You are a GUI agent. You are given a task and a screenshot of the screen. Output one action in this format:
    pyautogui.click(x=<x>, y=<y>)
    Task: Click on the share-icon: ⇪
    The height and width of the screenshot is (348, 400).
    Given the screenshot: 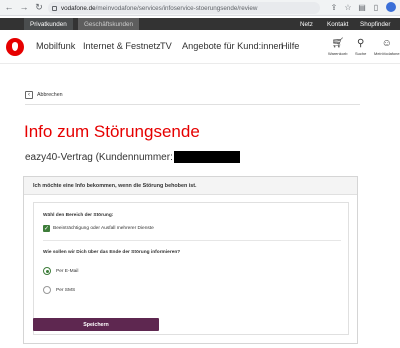 What is the action you would take?
    pyautogui.click(x=334, y=7)
    